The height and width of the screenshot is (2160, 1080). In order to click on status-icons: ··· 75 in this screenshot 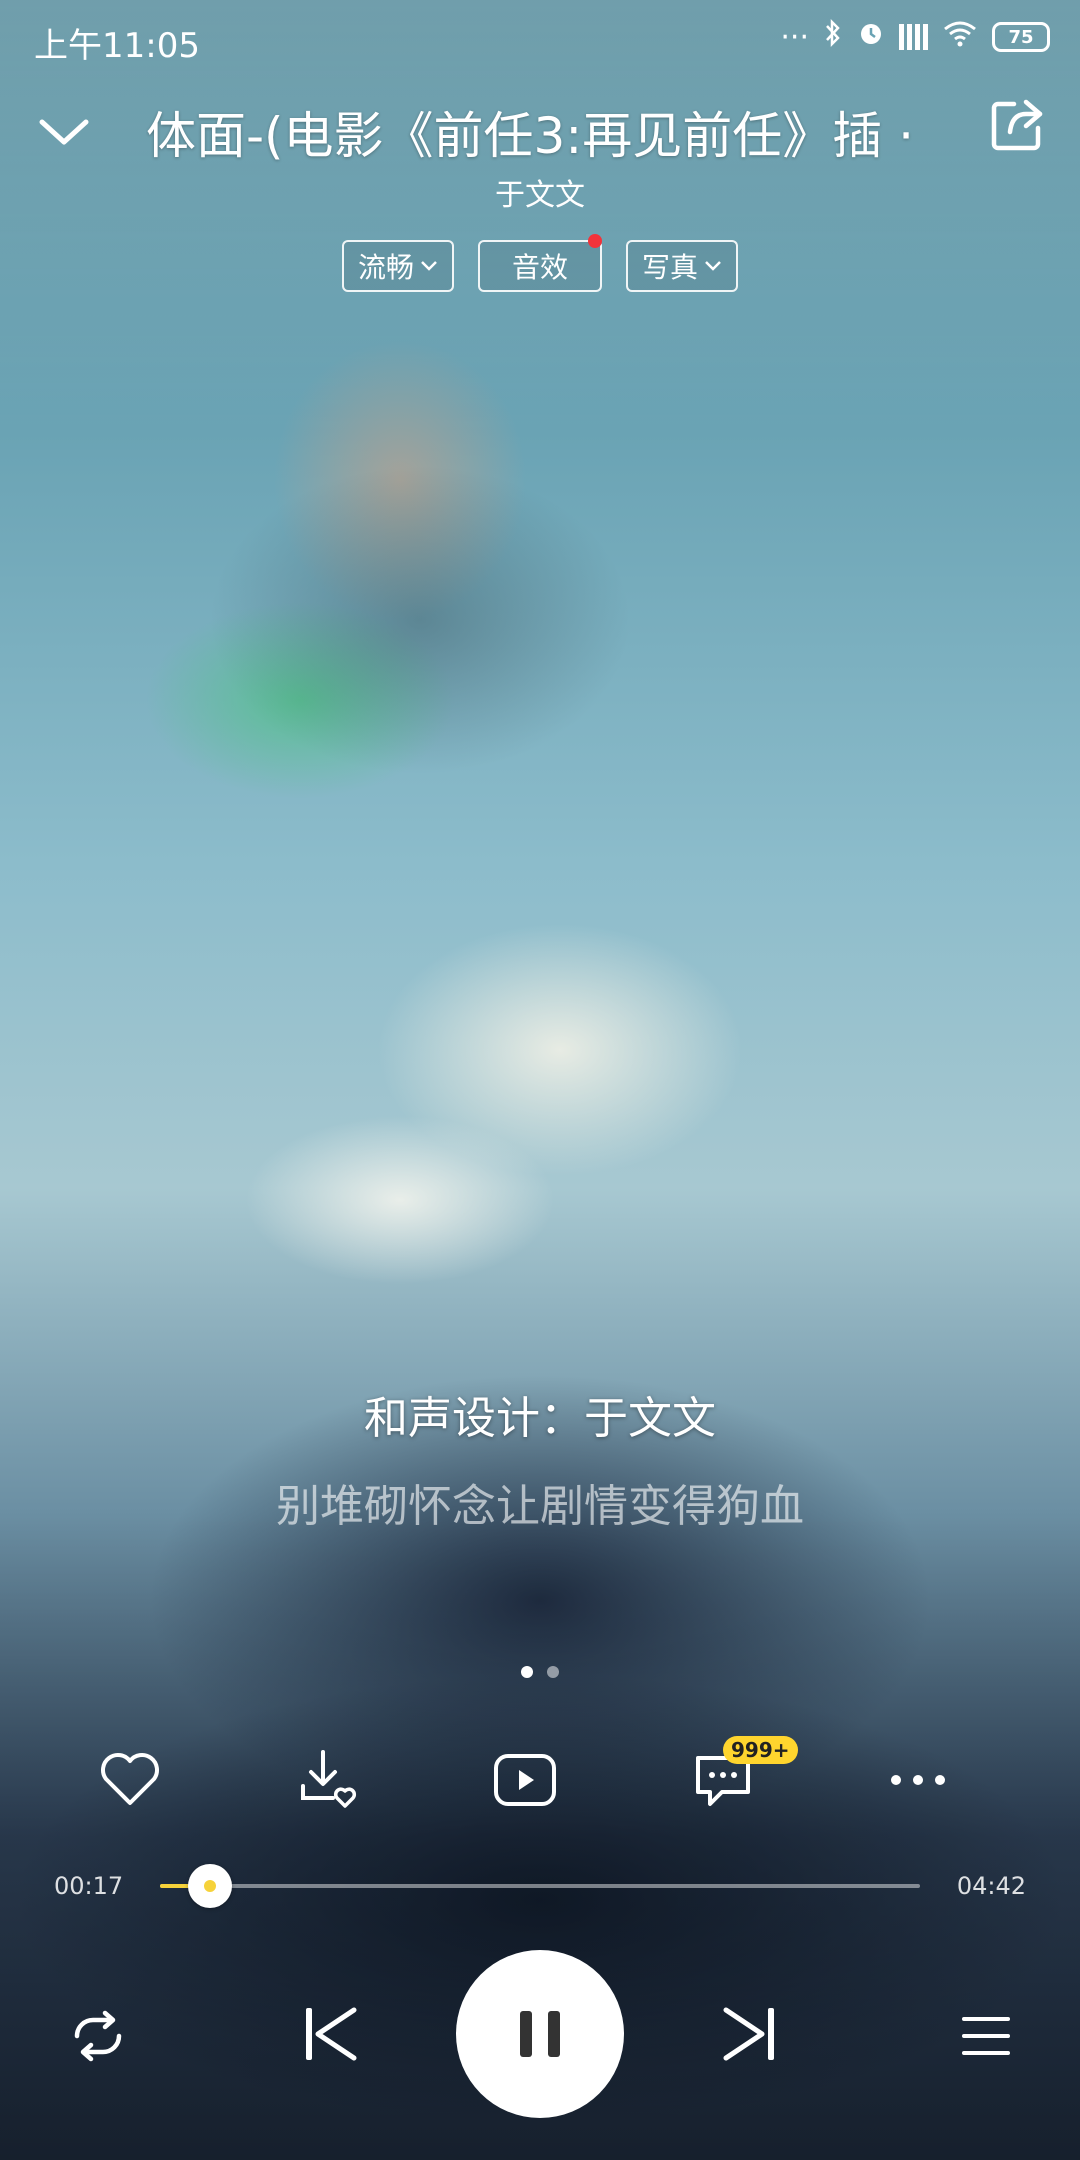, I will do `click(915, 37)`.